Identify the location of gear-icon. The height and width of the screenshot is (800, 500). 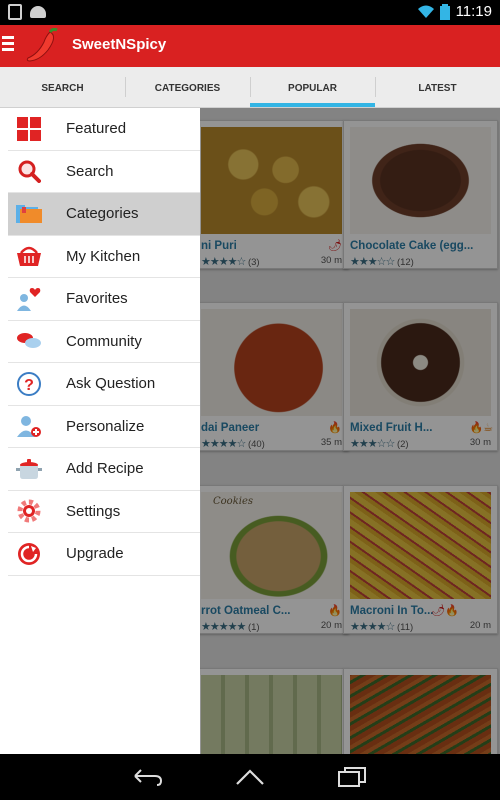
(29, 511).